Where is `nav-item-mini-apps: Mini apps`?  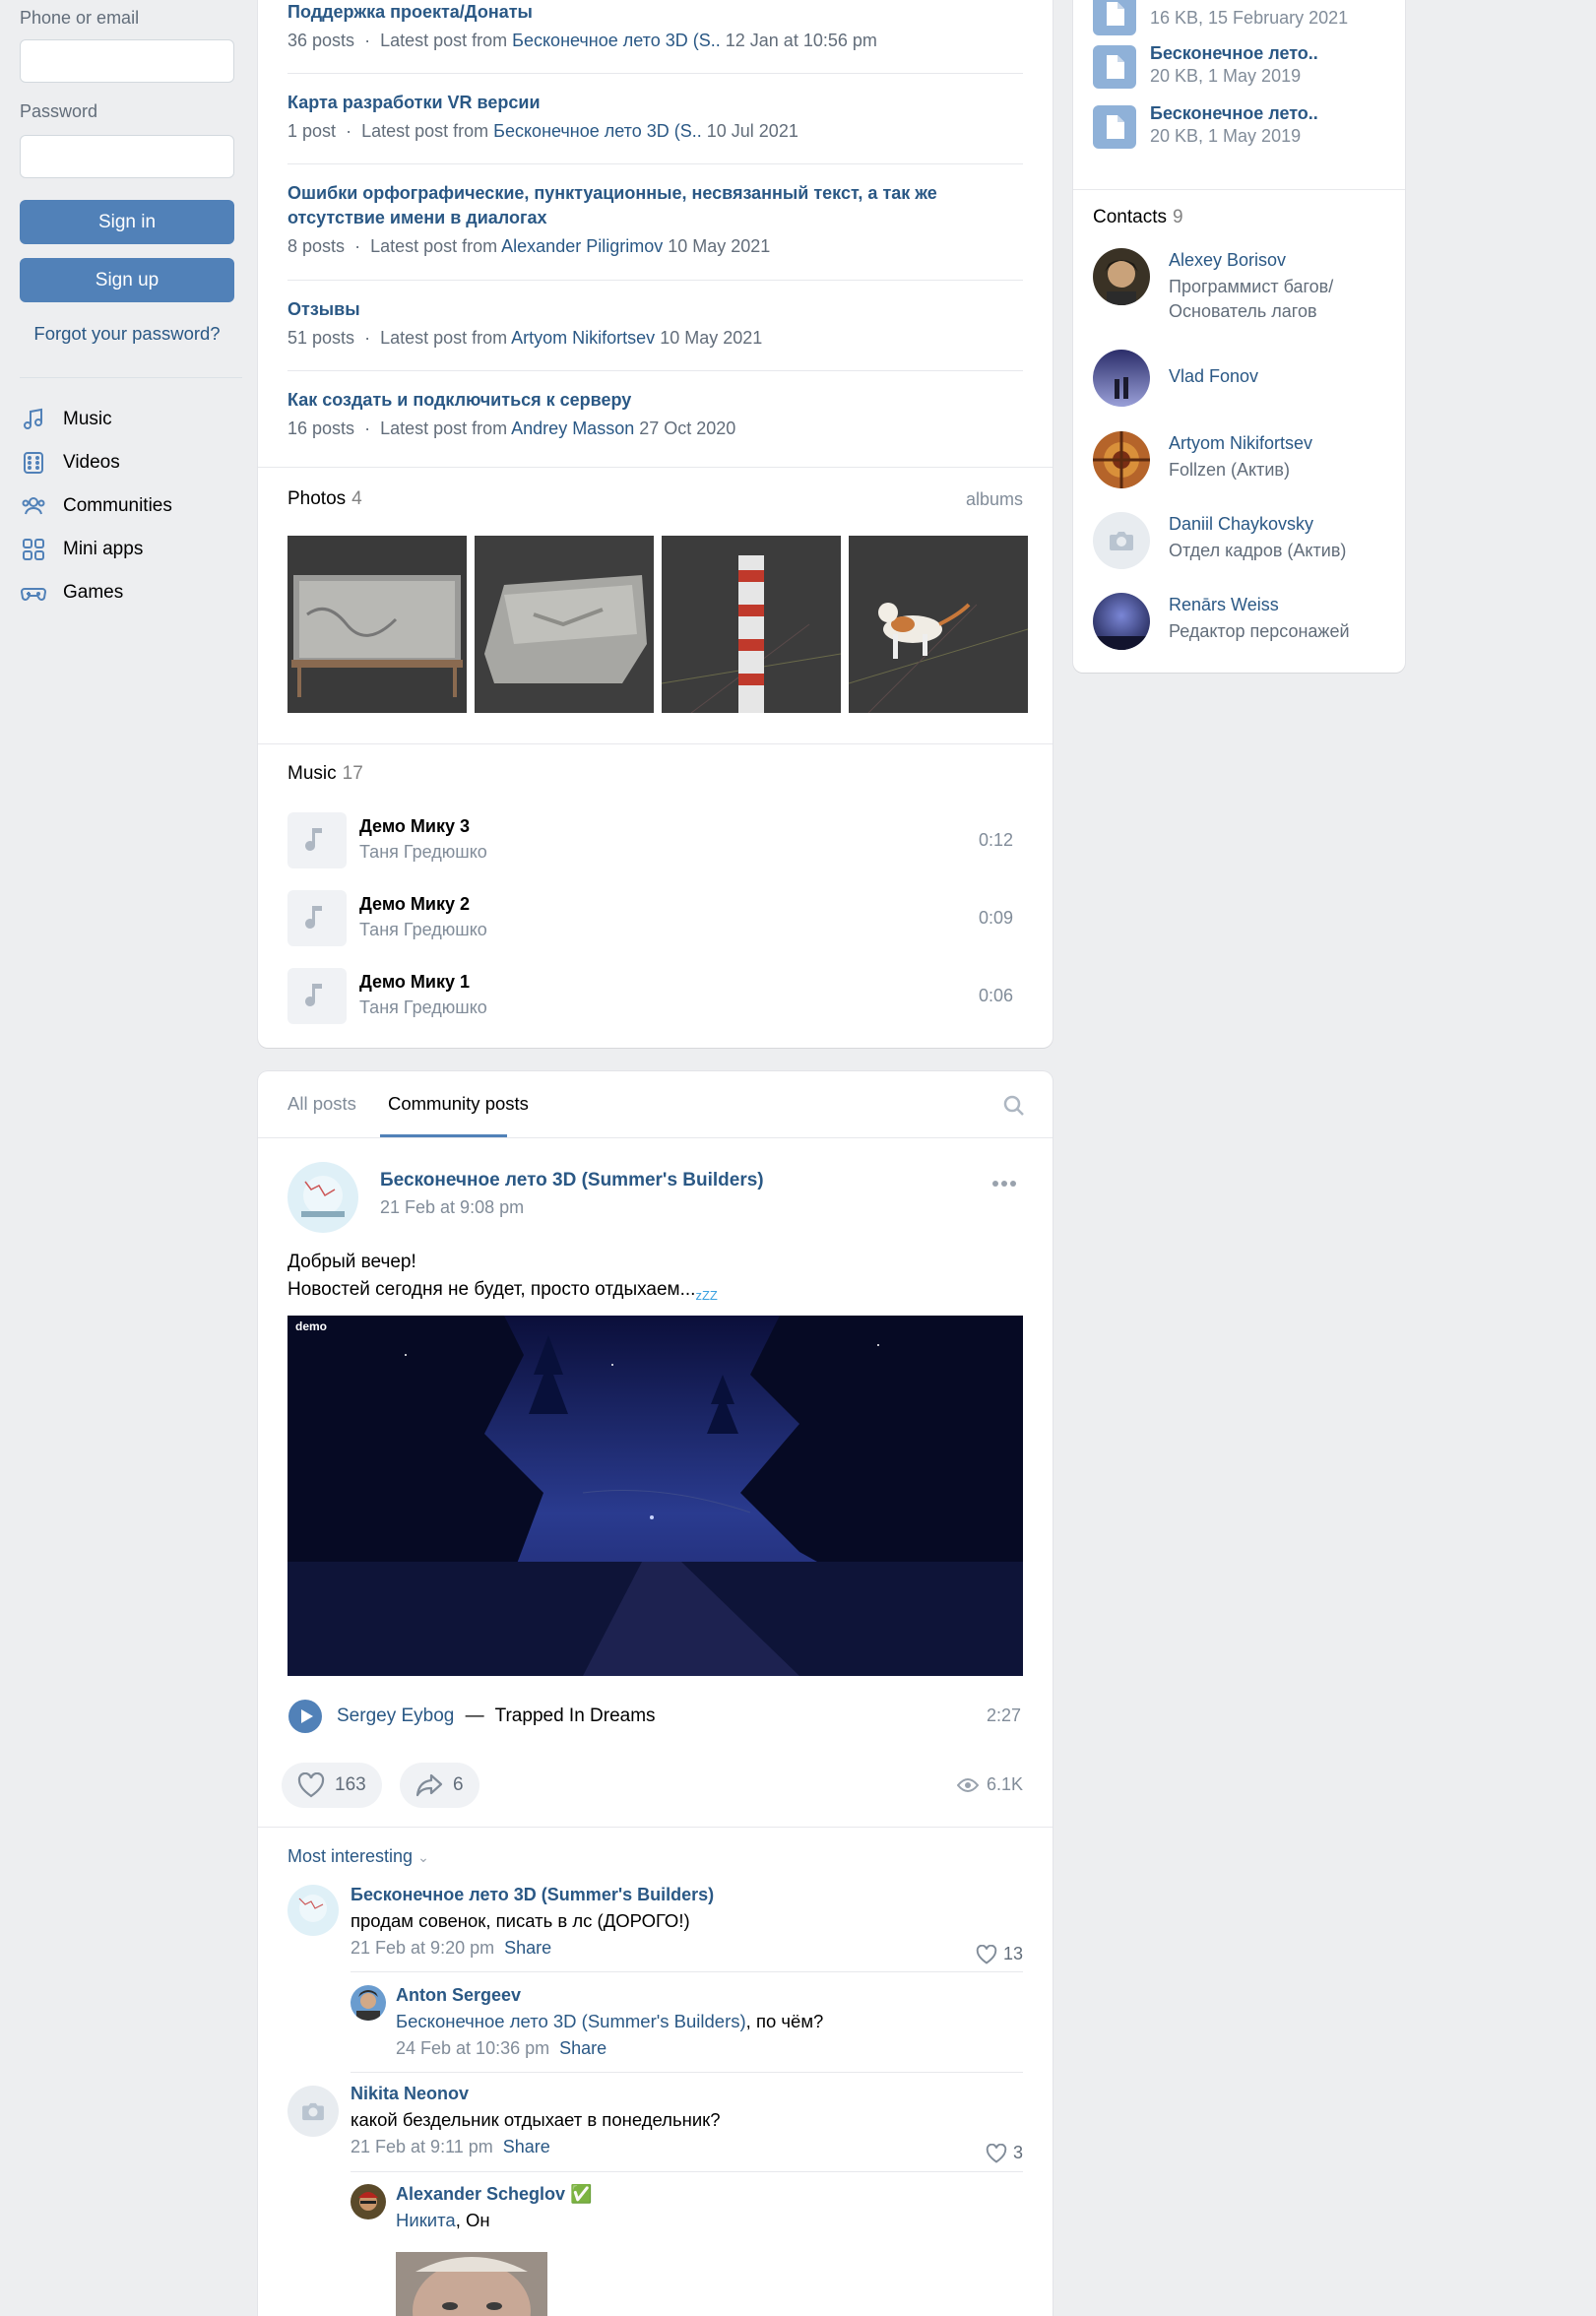 nav-item-mini-apps: Mini apps is located at coordinates (82, 550).